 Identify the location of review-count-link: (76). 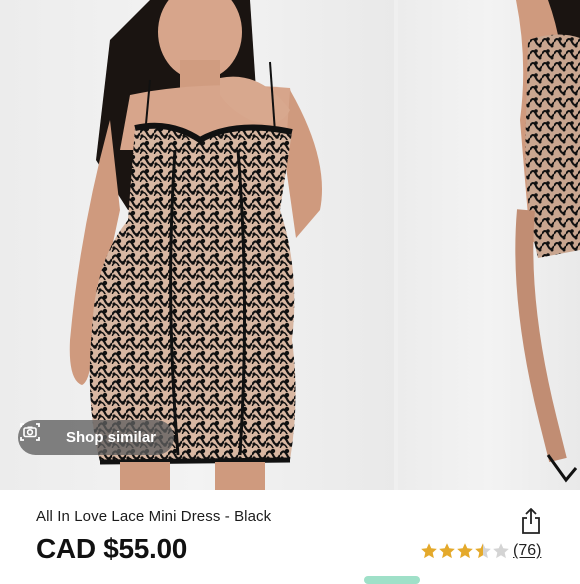
(527, 551).